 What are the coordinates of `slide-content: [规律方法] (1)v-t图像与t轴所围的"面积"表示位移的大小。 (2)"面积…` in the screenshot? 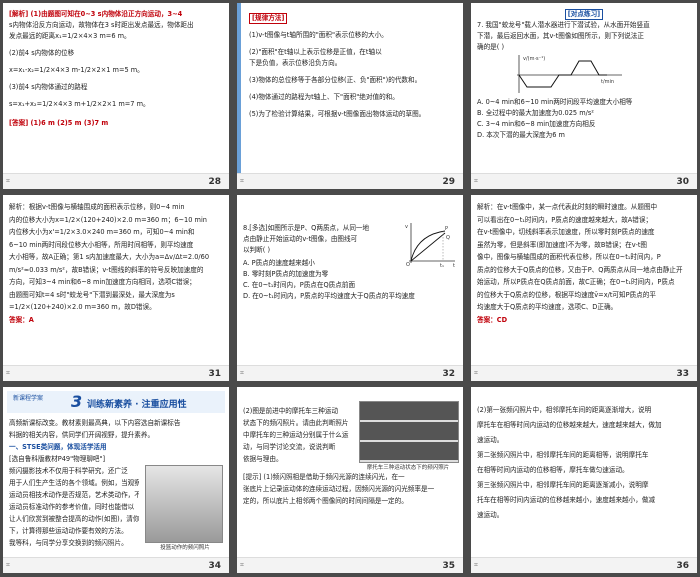 It's located at (353, 92).